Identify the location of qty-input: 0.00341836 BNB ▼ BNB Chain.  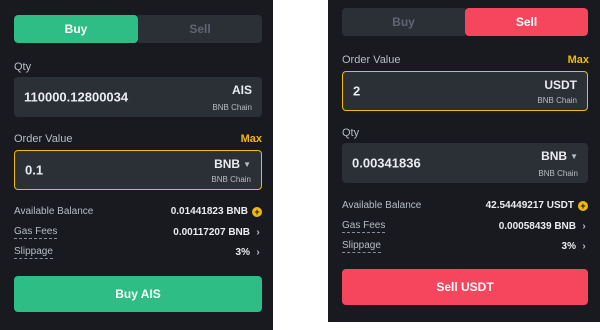
(465, 163).